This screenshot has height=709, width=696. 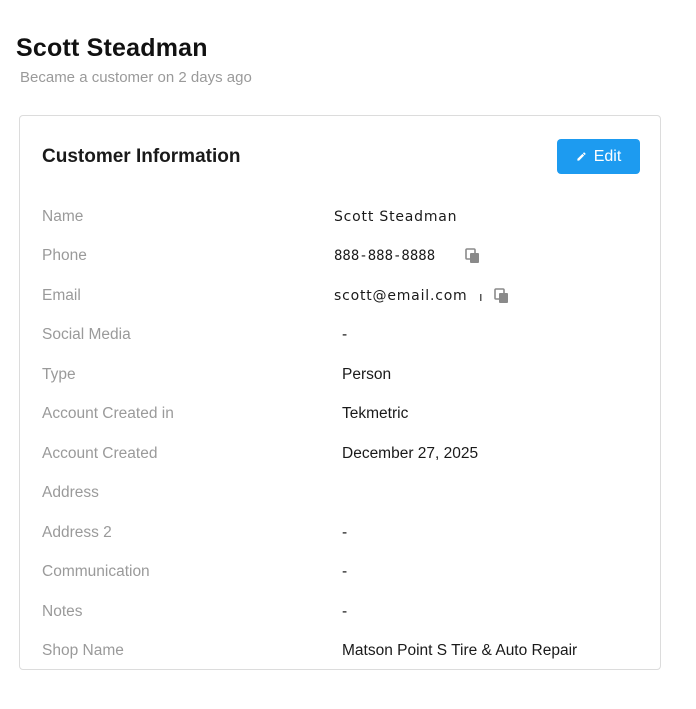 What do you see at coordinates (100, 453) in the screenshot?
I see `label-account-created: Account Created` at bounding box center [100, 453].